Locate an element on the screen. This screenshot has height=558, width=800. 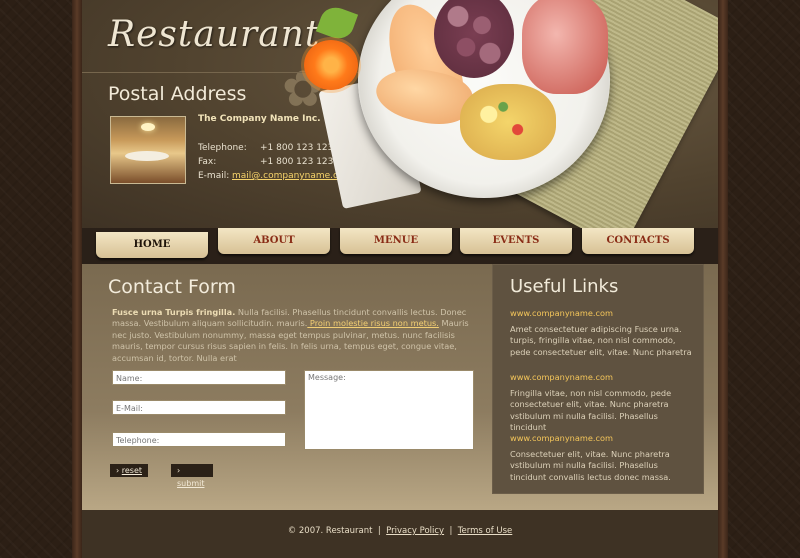
submit-button: › submit is located at coordinates (192, 476).